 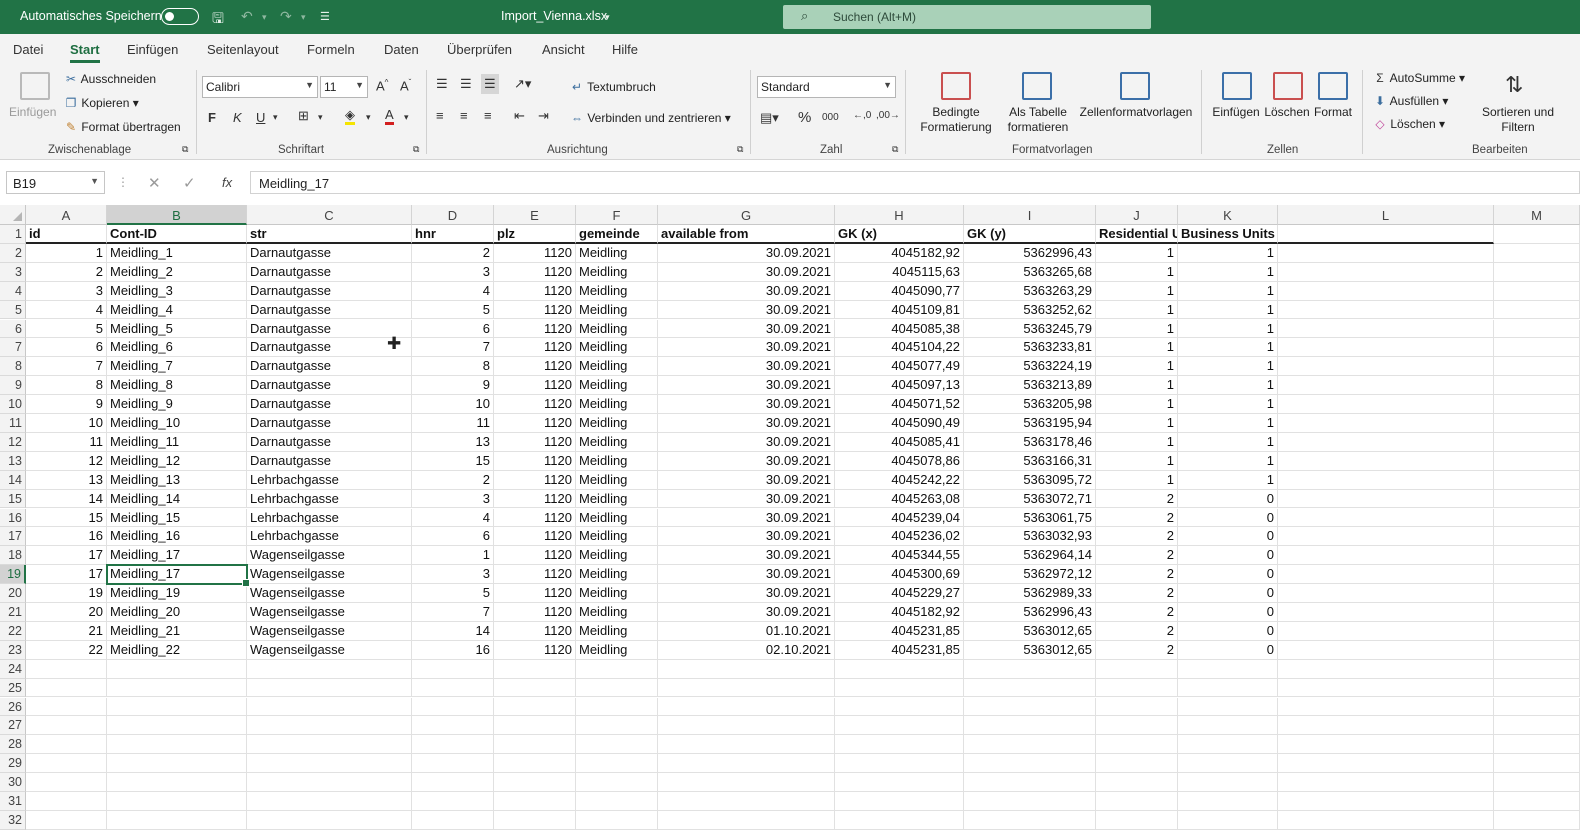 What do you see at coordinates (66, 575) in the screenshot?
I see `table-cell: 17` at bounding box center [66, 575].